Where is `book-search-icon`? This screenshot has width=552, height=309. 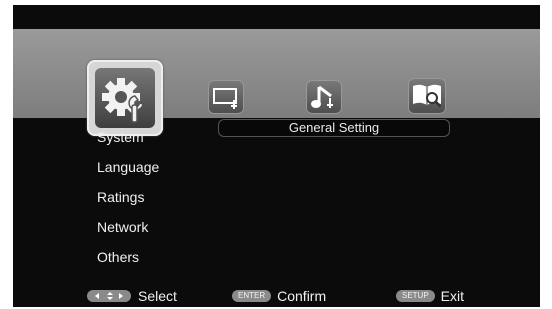
book-search-icon is located at coordinates (427, 96).